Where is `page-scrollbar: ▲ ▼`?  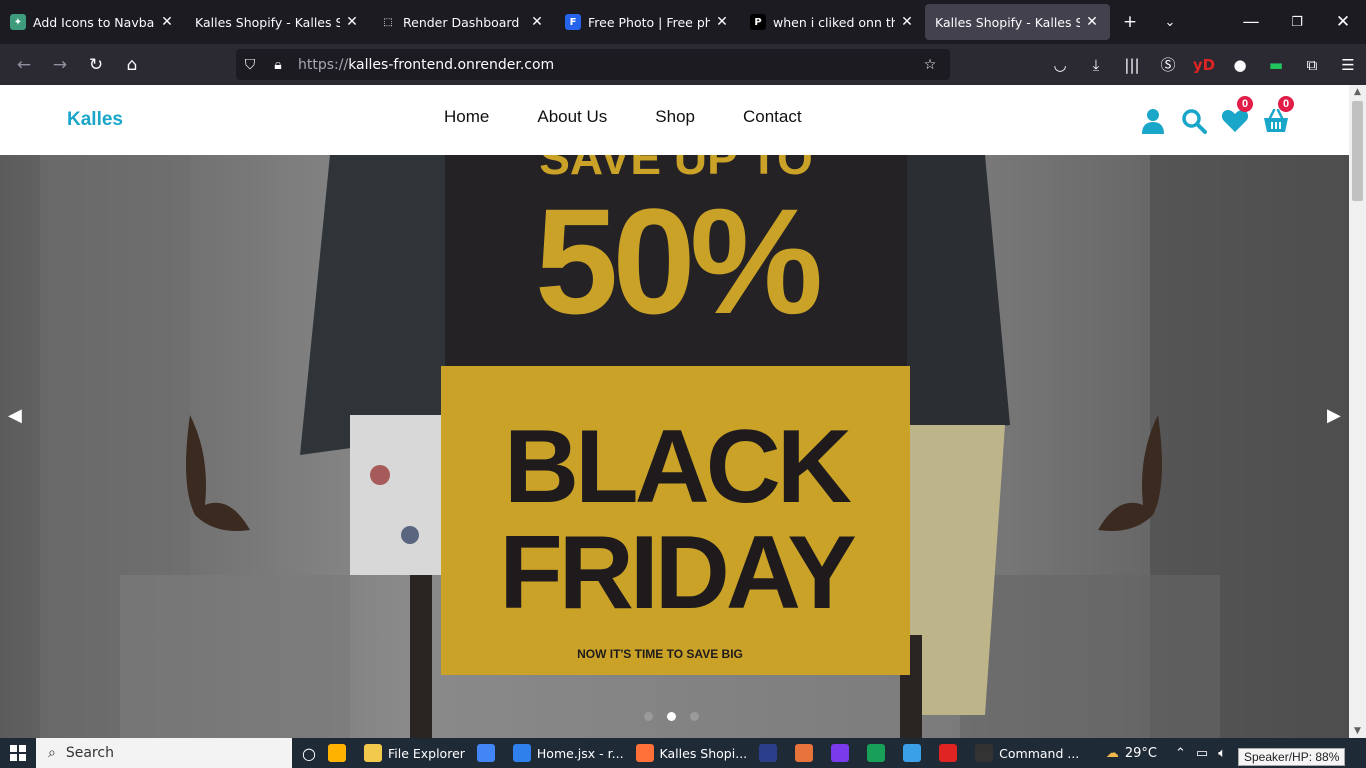 page-scrollbar: ▲ ▼ is located at coordinates (1357, 411).